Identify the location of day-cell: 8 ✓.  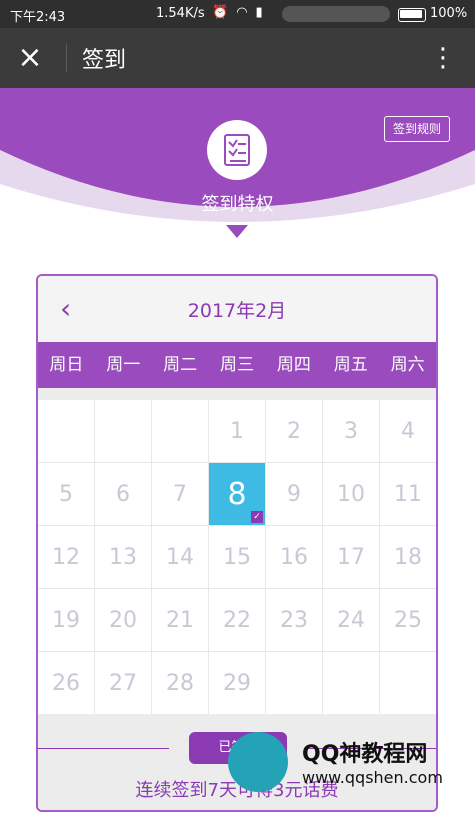
(237, 494).